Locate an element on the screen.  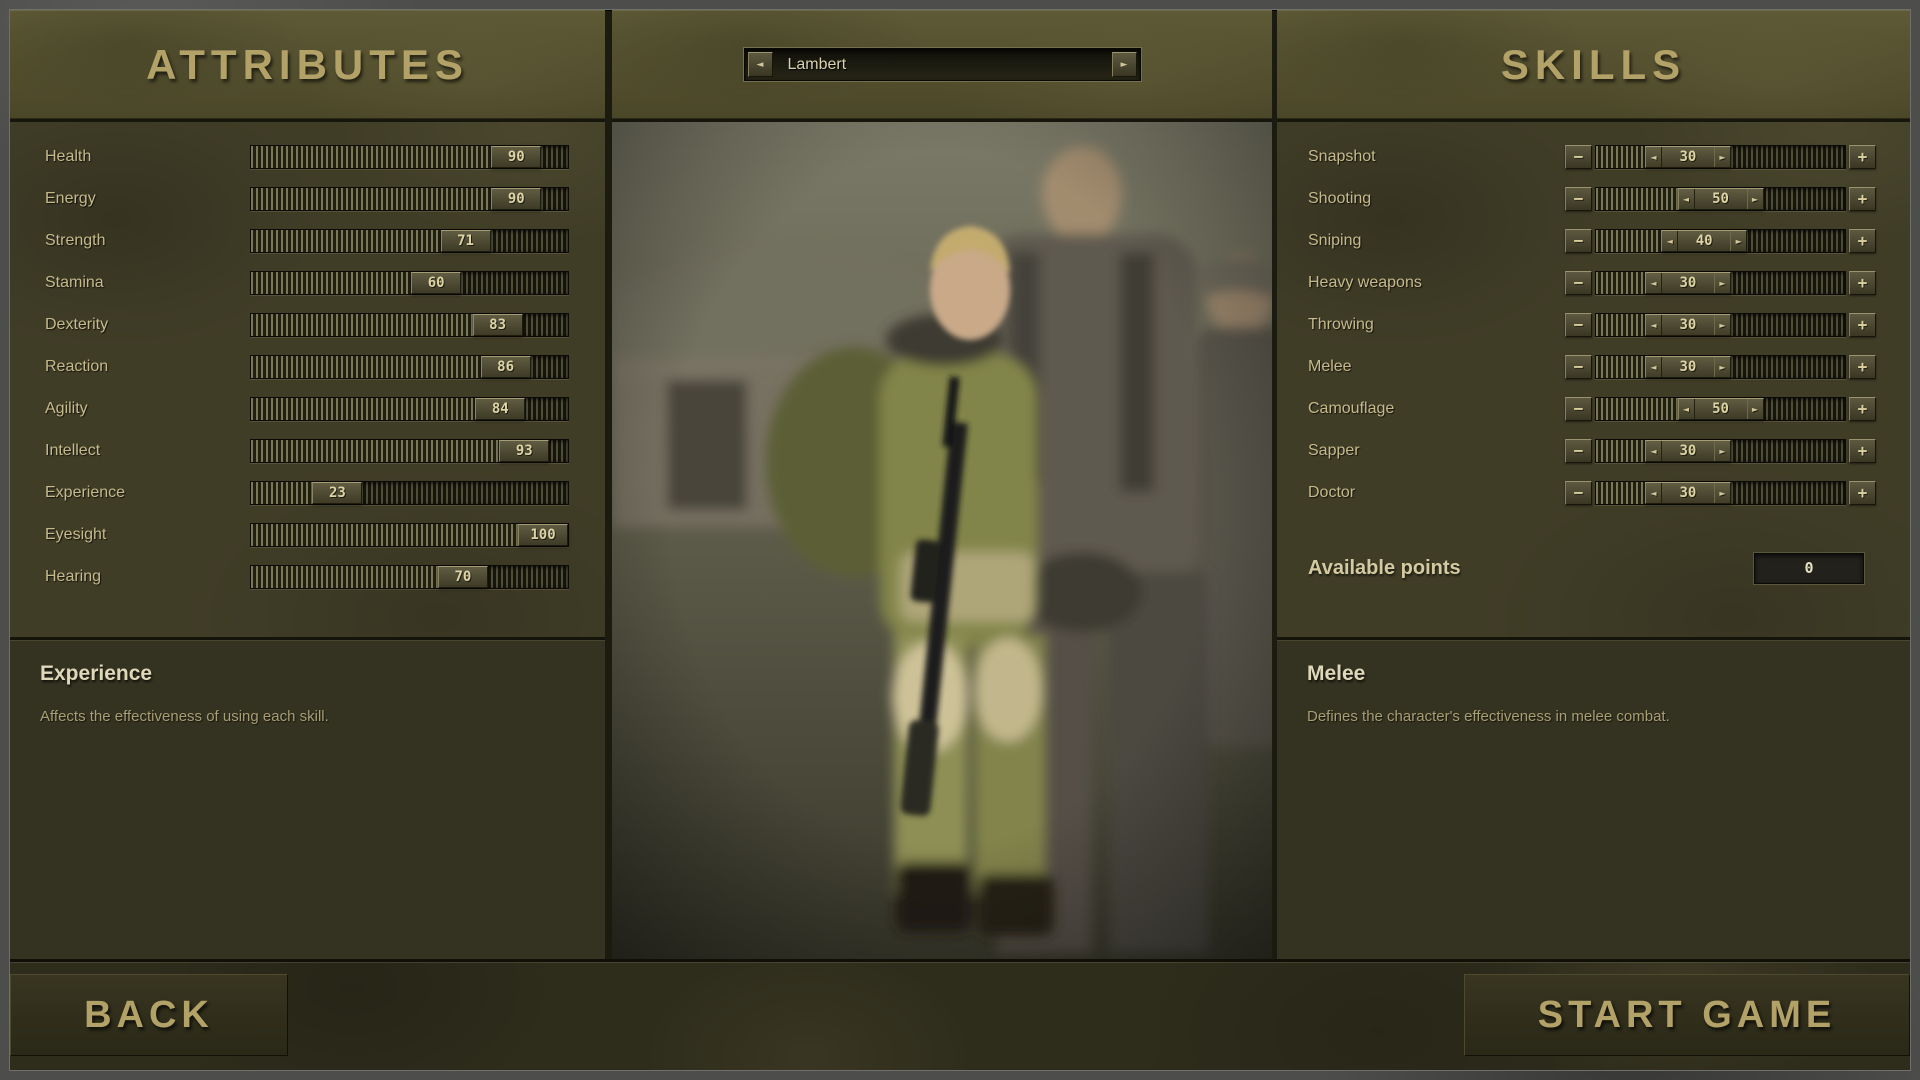
skill-value-box: ◄ 40 ► is located at coordinates (1704, 241).